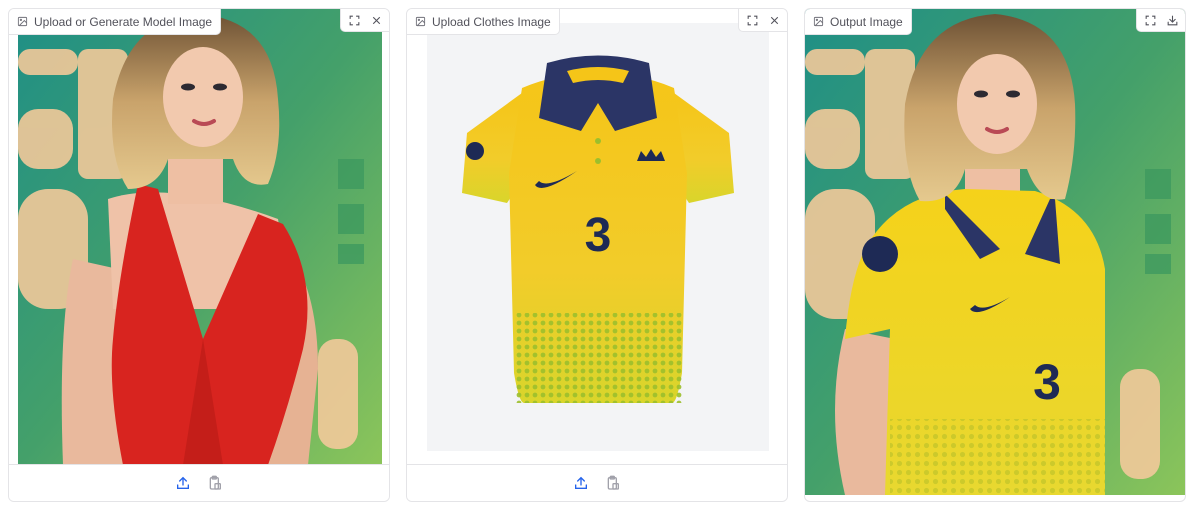 The width and height of the screenshot is (1200, 511). I want to click on model-image-label: Upload or Generate Model Image, so click(115, 22).